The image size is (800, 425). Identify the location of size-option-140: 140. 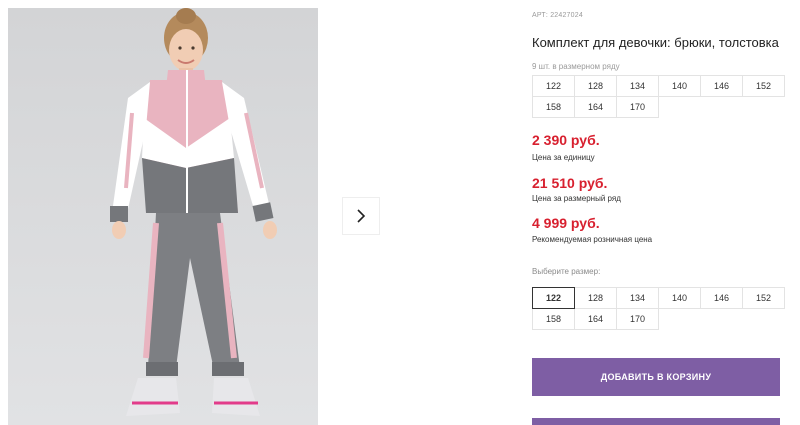
(679, 298).